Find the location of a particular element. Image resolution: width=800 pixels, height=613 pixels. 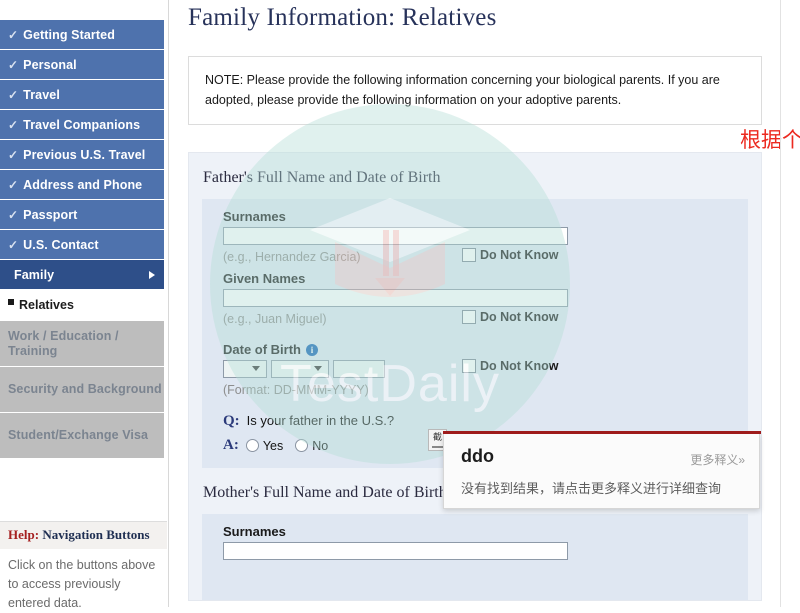

father-given-names-label: Given Names is located at coordinates (264, 278).